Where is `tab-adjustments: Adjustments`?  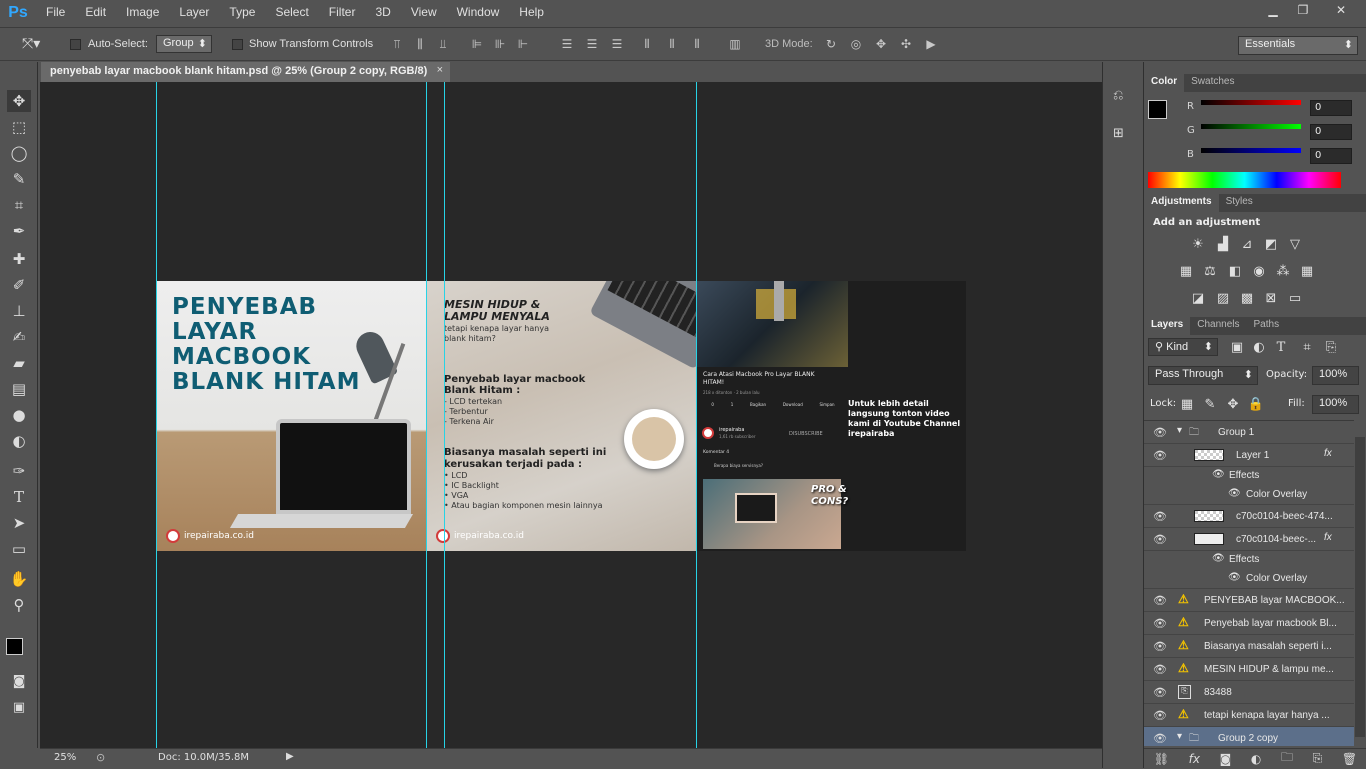 tab-adjustments: Adjustments is located at coordinates (1181, 203).